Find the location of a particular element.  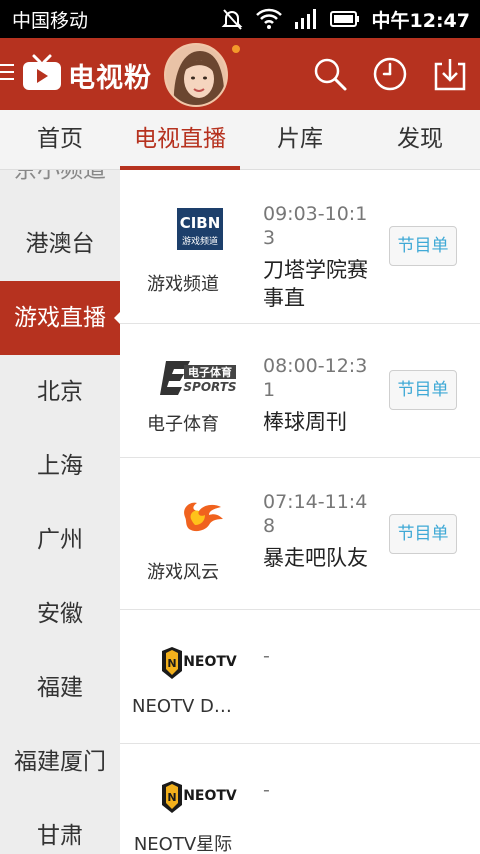

program-time: 07:14-11:48 is located at coordinates (315, 514).